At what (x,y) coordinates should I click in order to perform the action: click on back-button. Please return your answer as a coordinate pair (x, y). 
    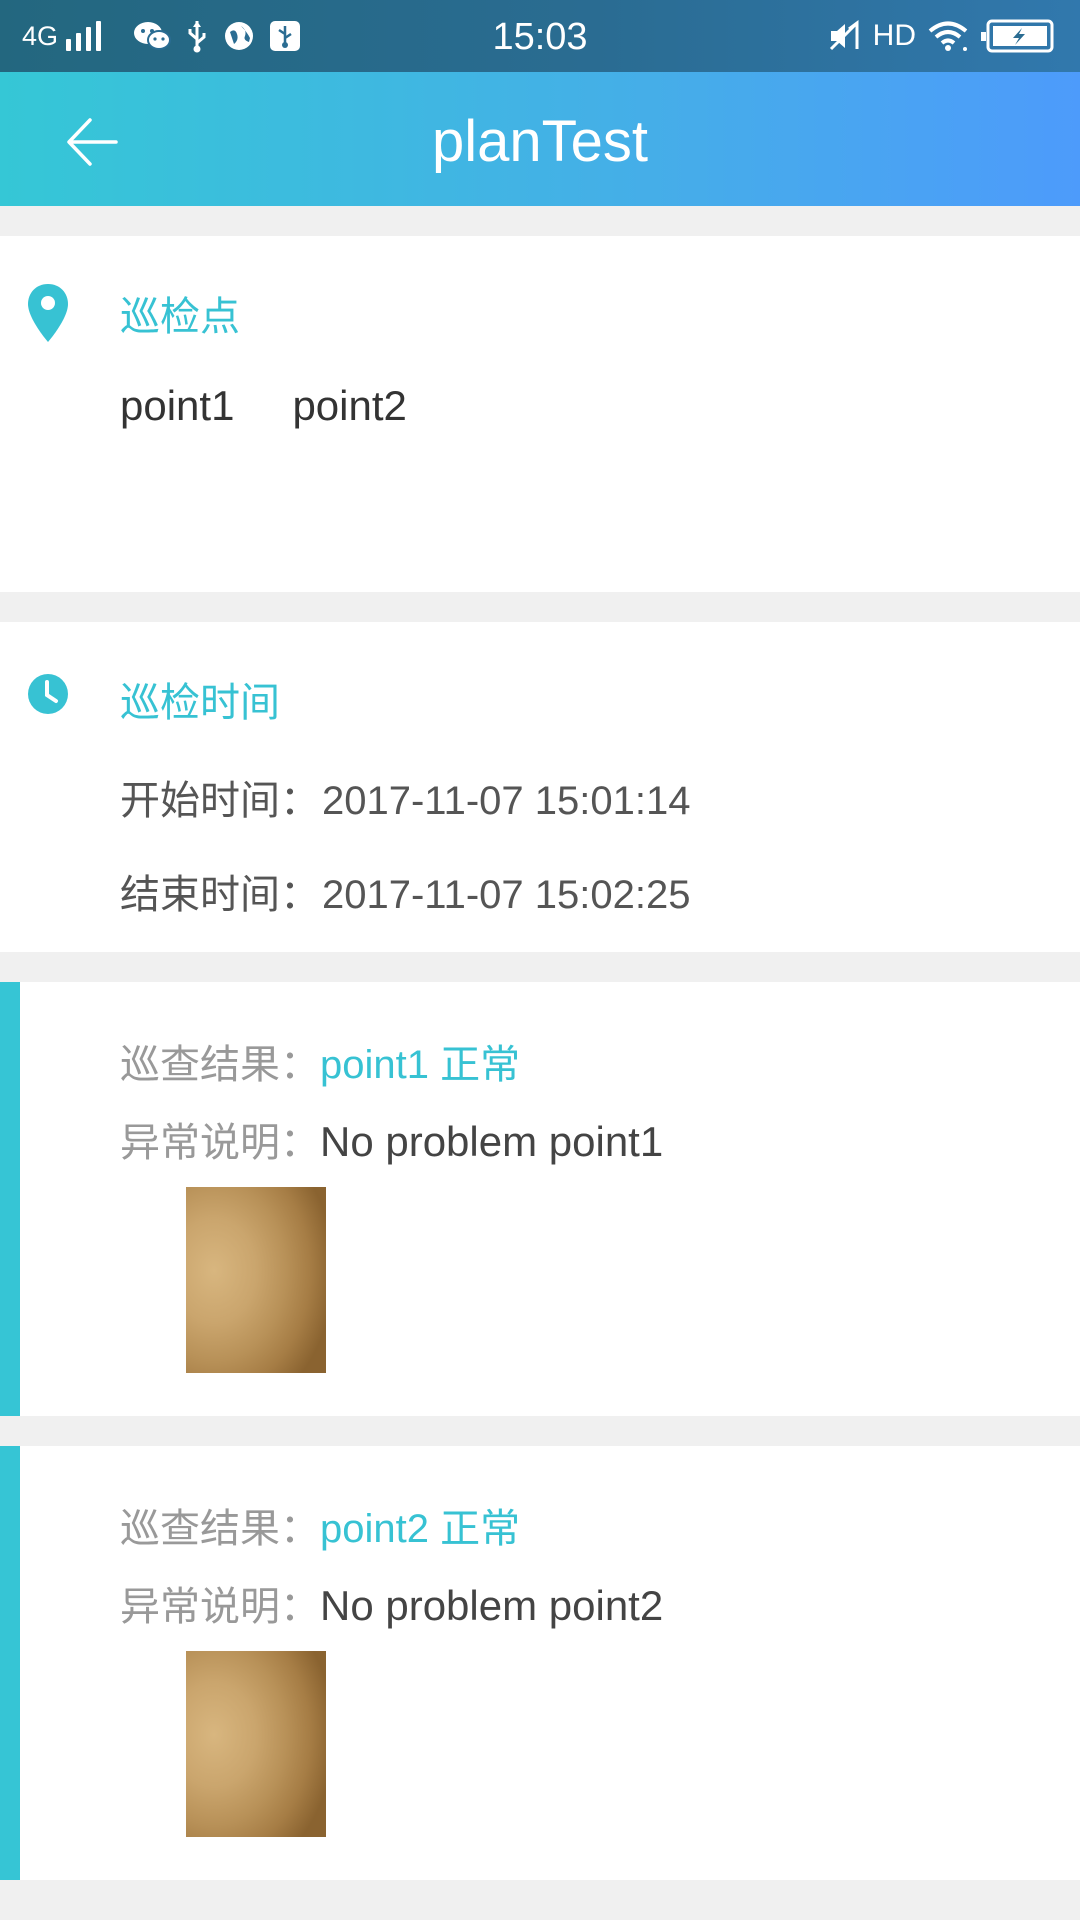
    Looking at the image, I should click on (92, 142).